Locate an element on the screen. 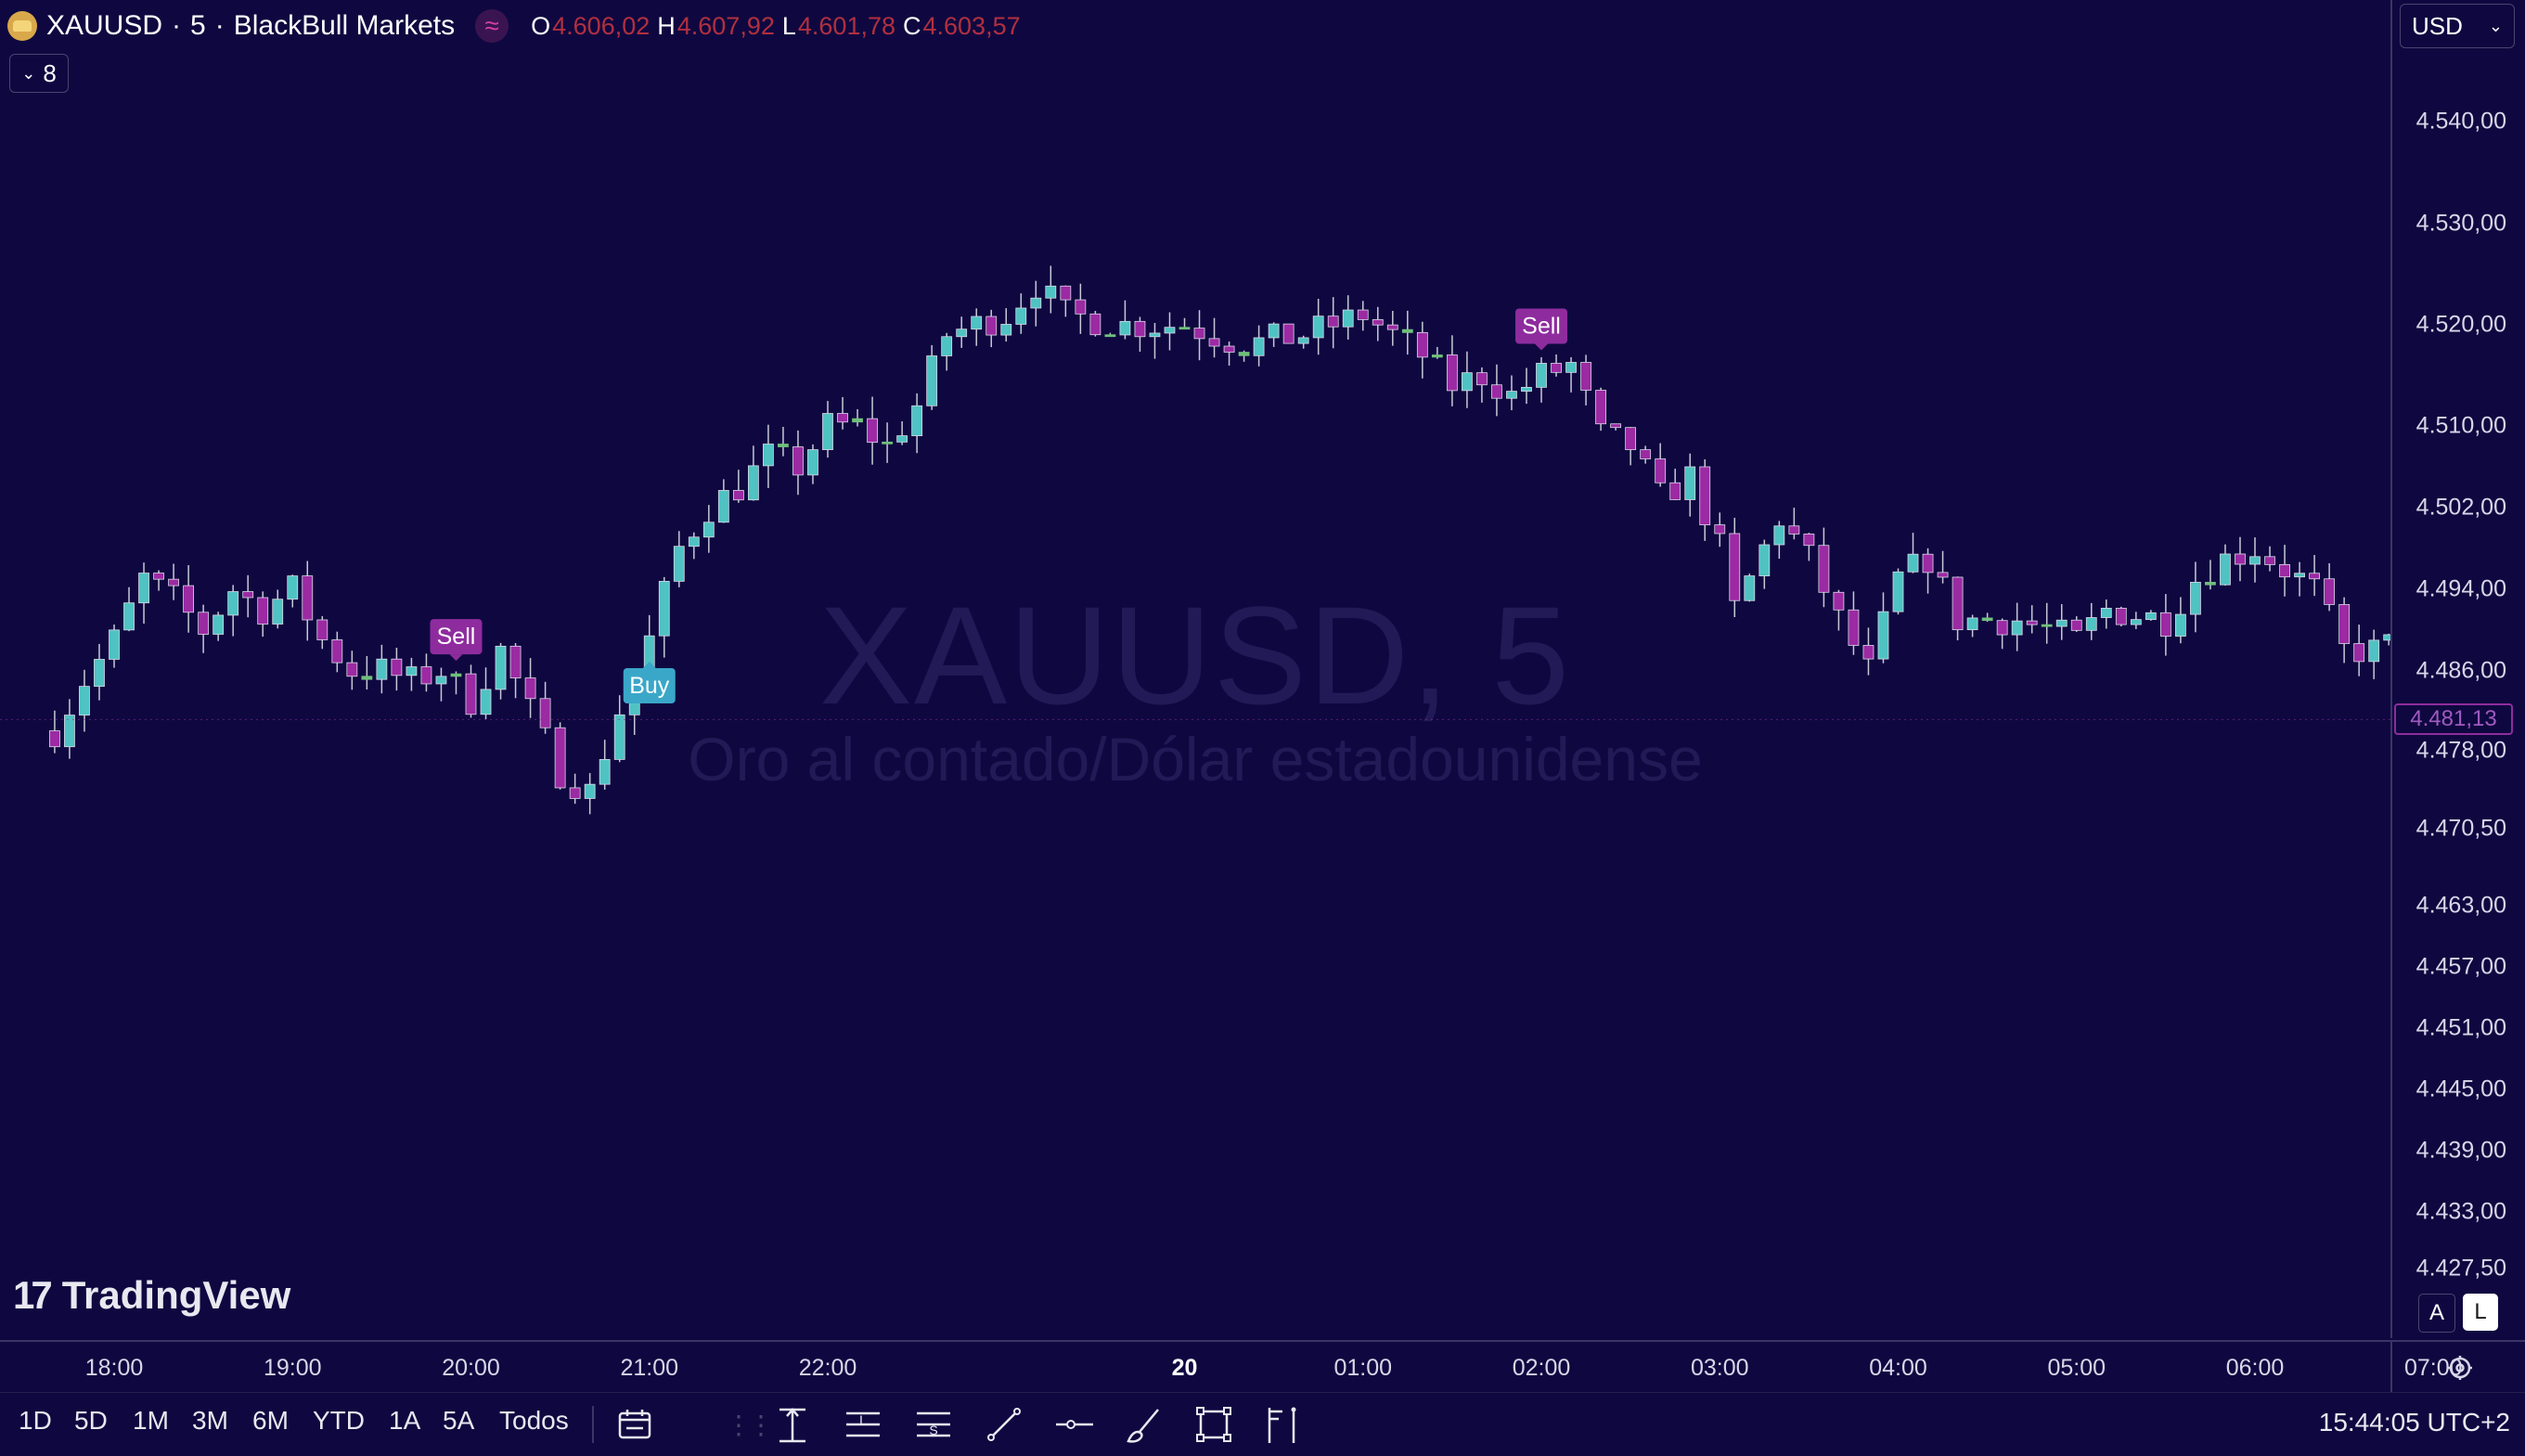 The width and height of the screenshot is (2525, 1456). marker-label: Buy is located at coordinates (650, 686).